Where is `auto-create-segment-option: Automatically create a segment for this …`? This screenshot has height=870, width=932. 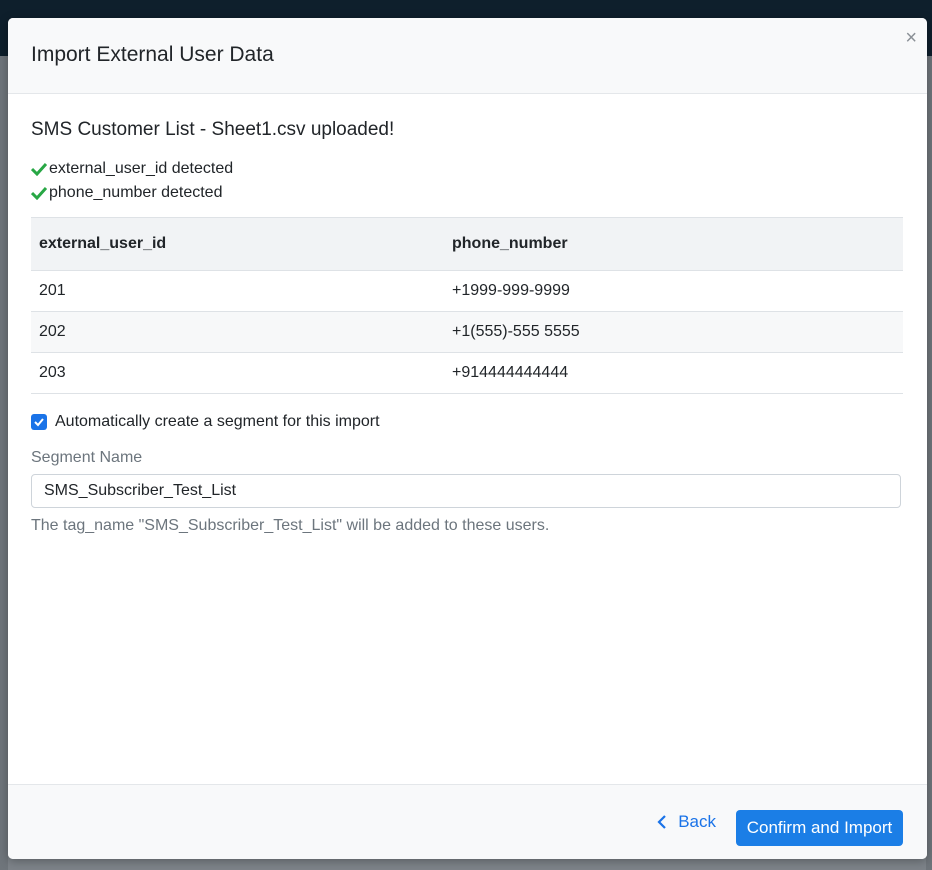 auto-create-segment-option: Automatically create a segment for this … is located at coordinates (205, 422).